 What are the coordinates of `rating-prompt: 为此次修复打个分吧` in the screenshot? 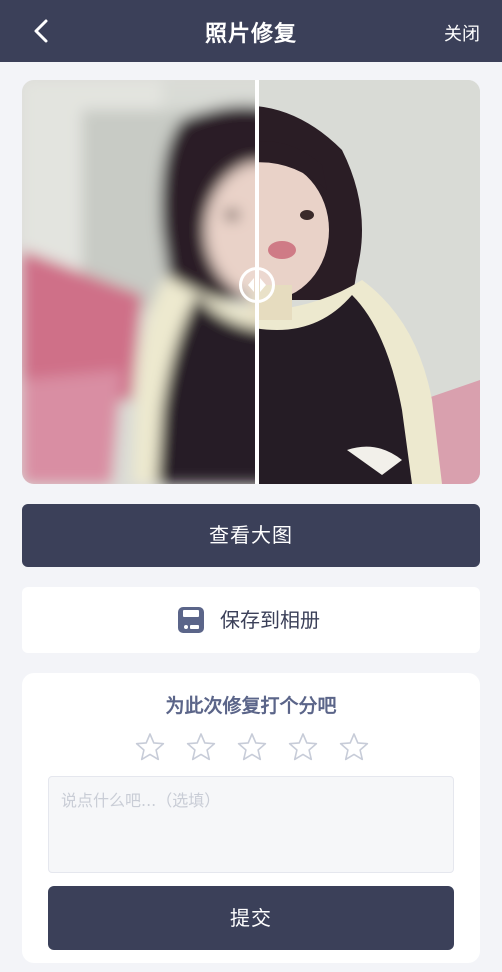 It's located at (251, 706).